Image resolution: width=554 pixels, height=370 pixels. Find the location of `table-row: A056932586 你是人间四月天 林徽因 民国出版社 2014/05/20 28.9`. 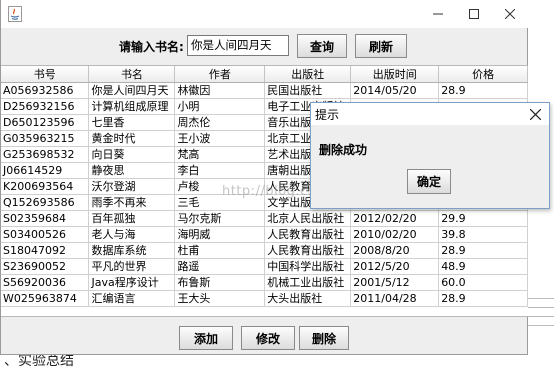

table-row: A056932586 你是人间四月天 林徽因 民国出版社 2014/05/20 28.9 is located at coordinates (264, 90).